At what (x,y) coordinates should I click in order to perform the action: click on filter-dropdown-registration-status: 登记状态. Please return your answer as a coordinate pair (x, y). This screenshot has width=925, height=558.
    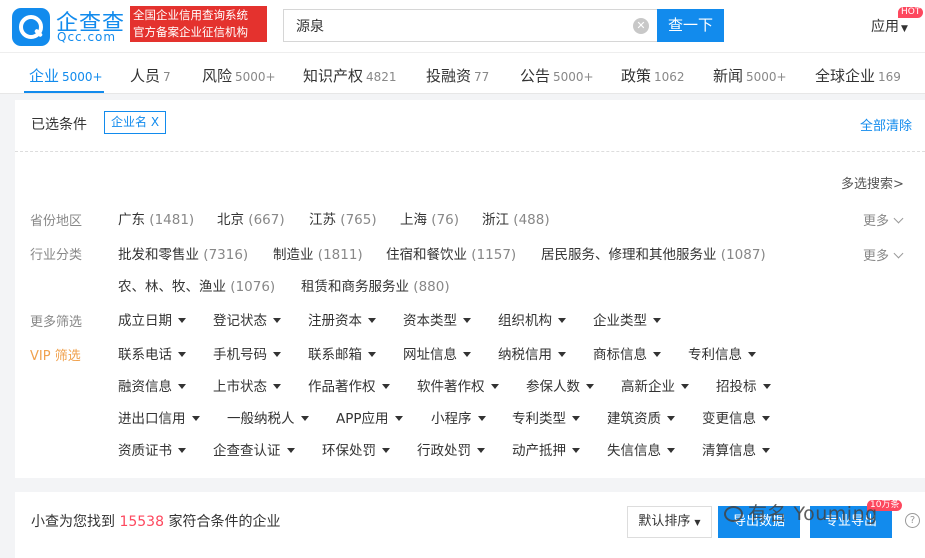
    Looking at the image, I should click on (247, 319).